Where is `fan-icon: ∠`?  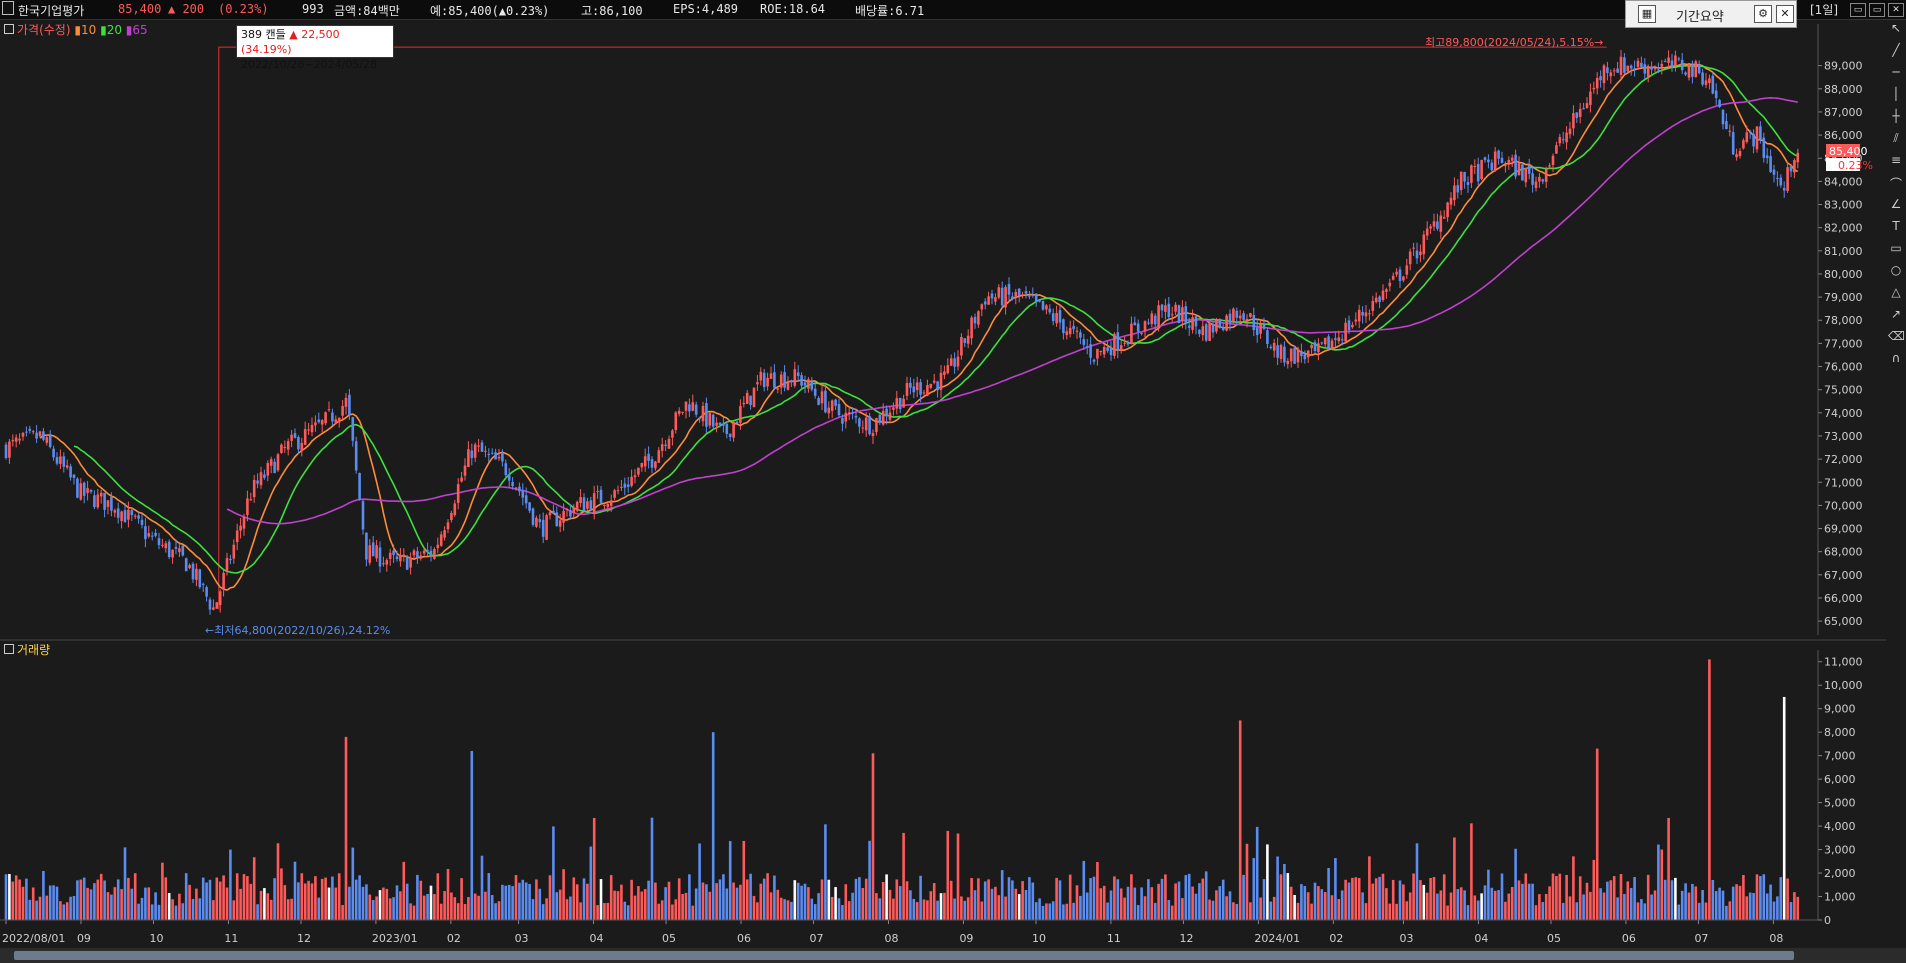 fan-icon: ∠ is located at coordinates (1896, 206).